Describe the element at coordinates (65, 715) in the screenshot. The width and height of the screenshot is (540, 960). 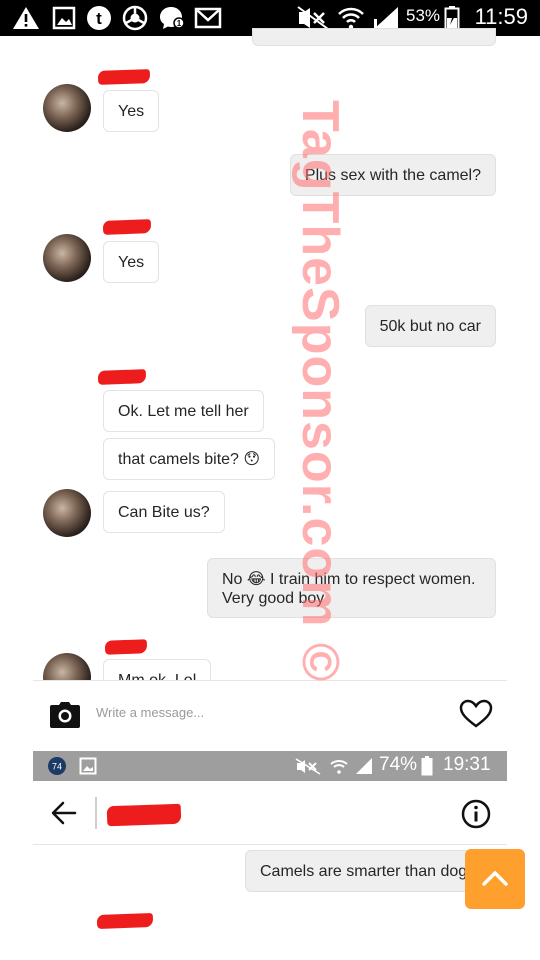
I see `camera-icon` at that location.